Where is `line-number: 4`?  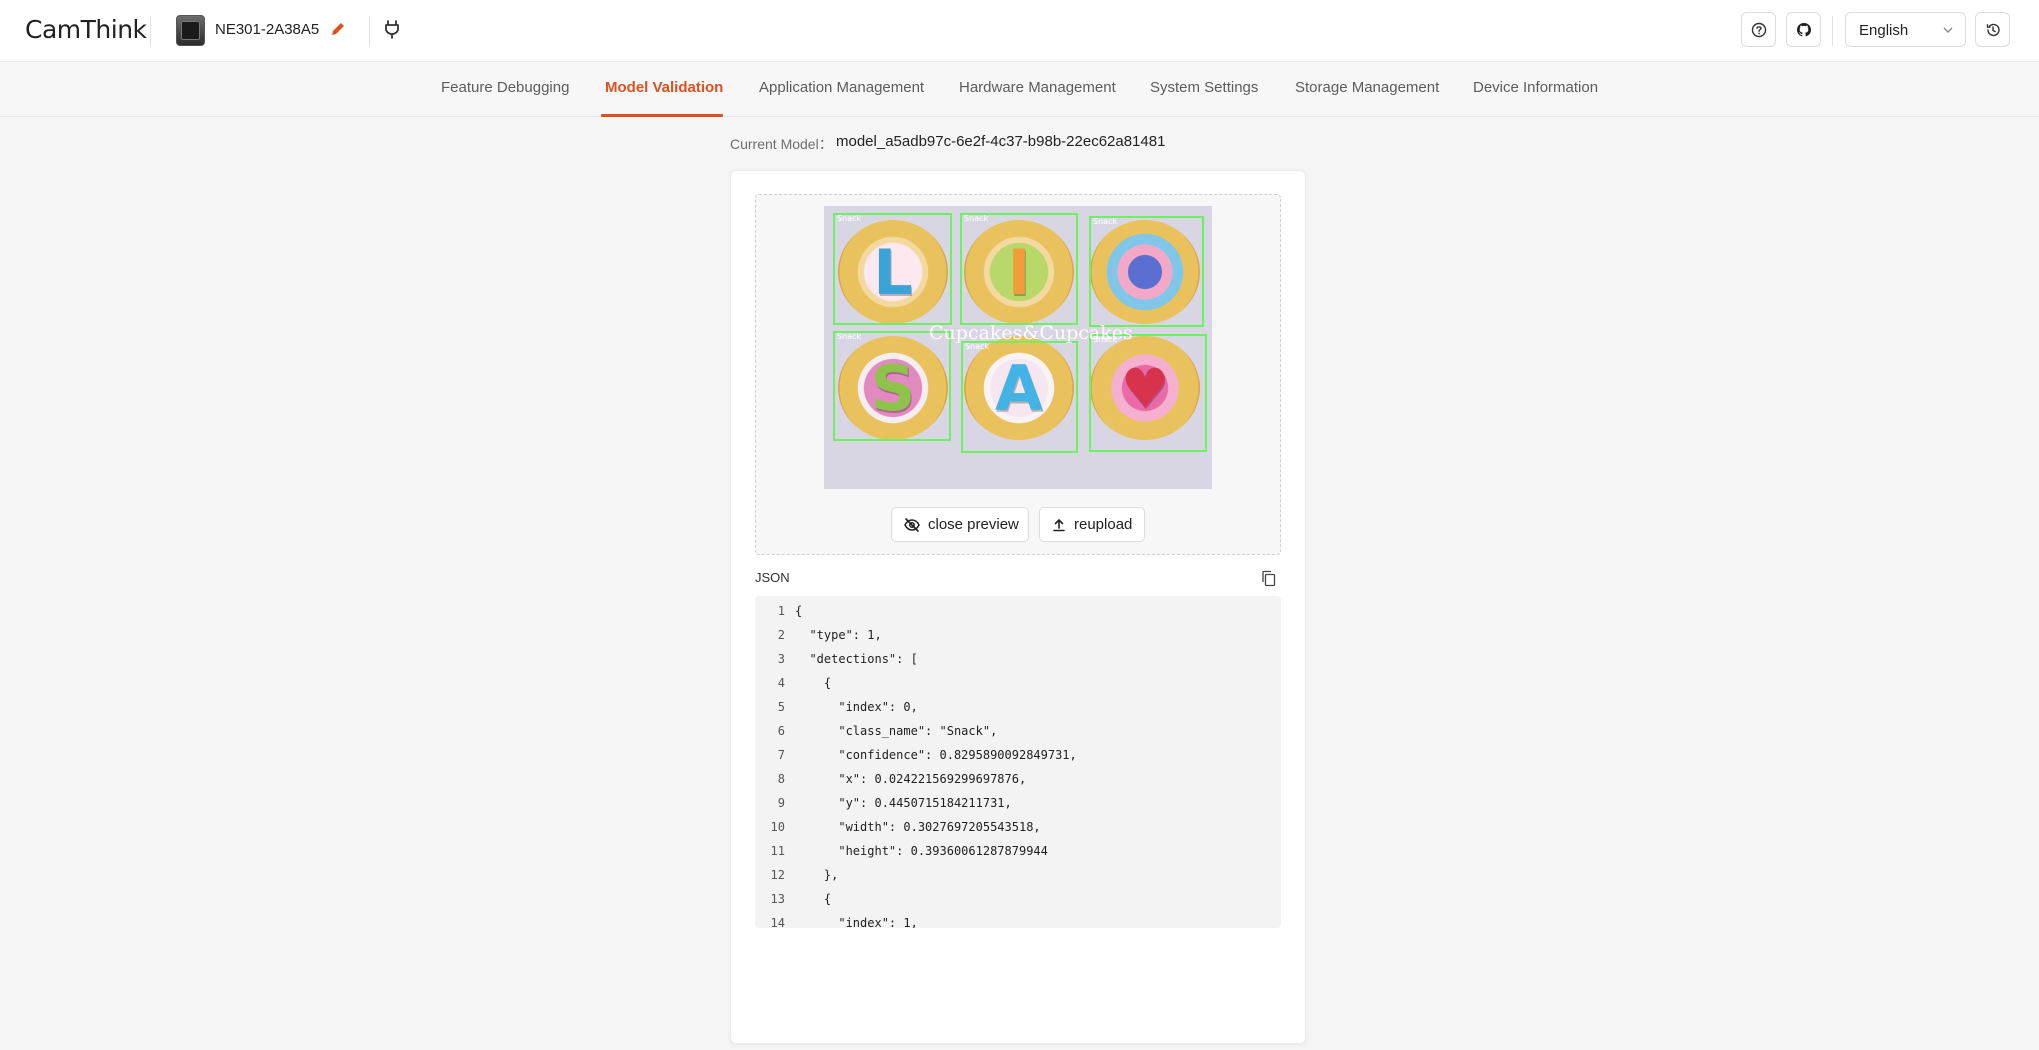 line-number: 4 is located at coordinates (781, 683).